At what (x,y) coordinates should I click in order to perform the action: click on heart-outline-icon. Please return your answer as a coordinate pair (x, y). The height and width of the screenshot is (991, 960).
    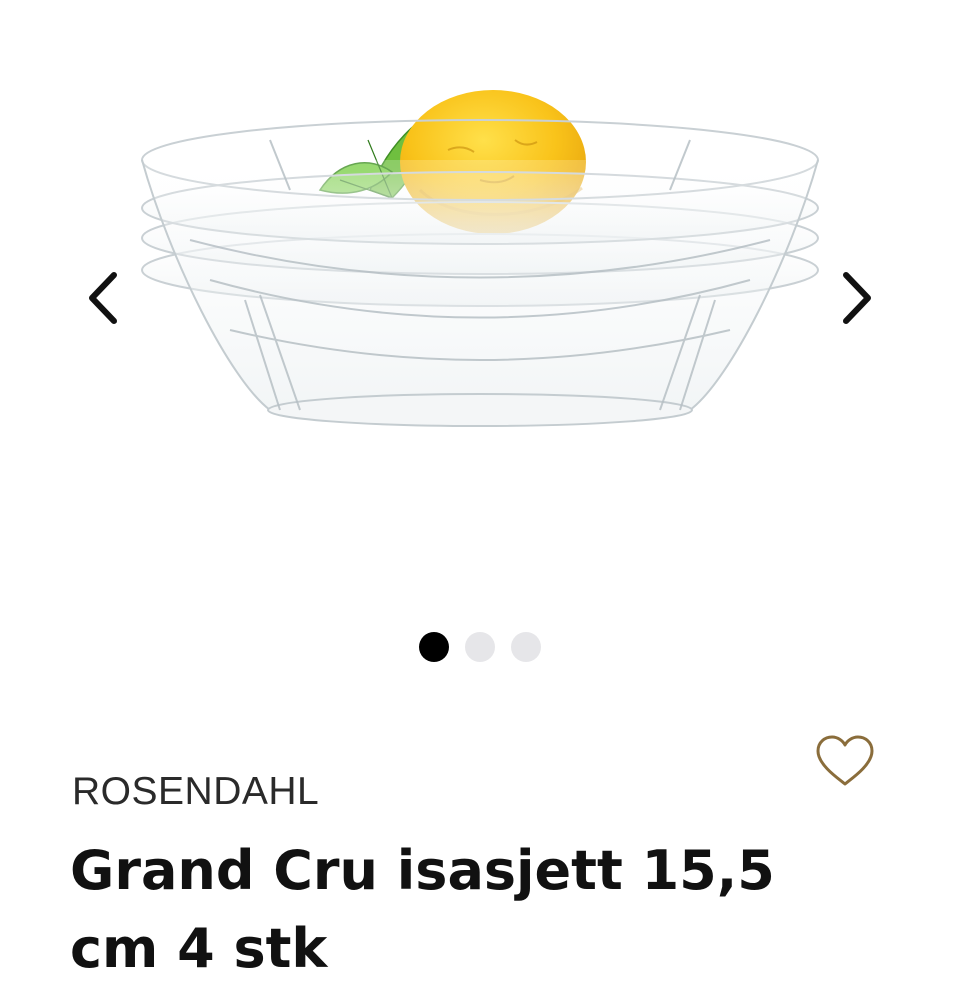
    Looking at the image, I should click on (845, 760).